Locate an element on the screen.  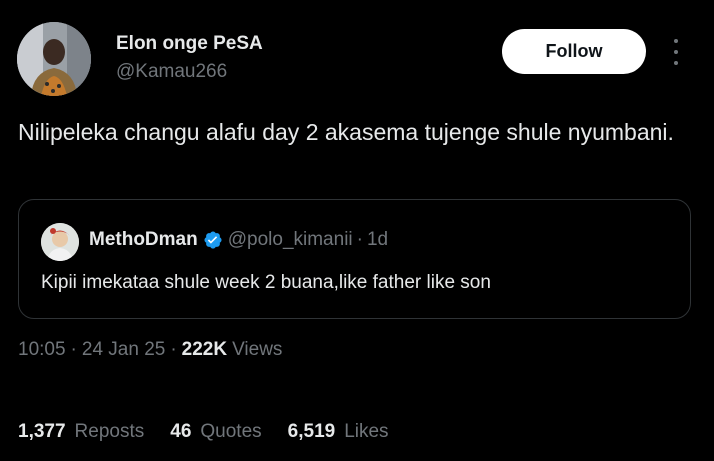
likes-count: 6,519 is located at coordinates (311, 431).